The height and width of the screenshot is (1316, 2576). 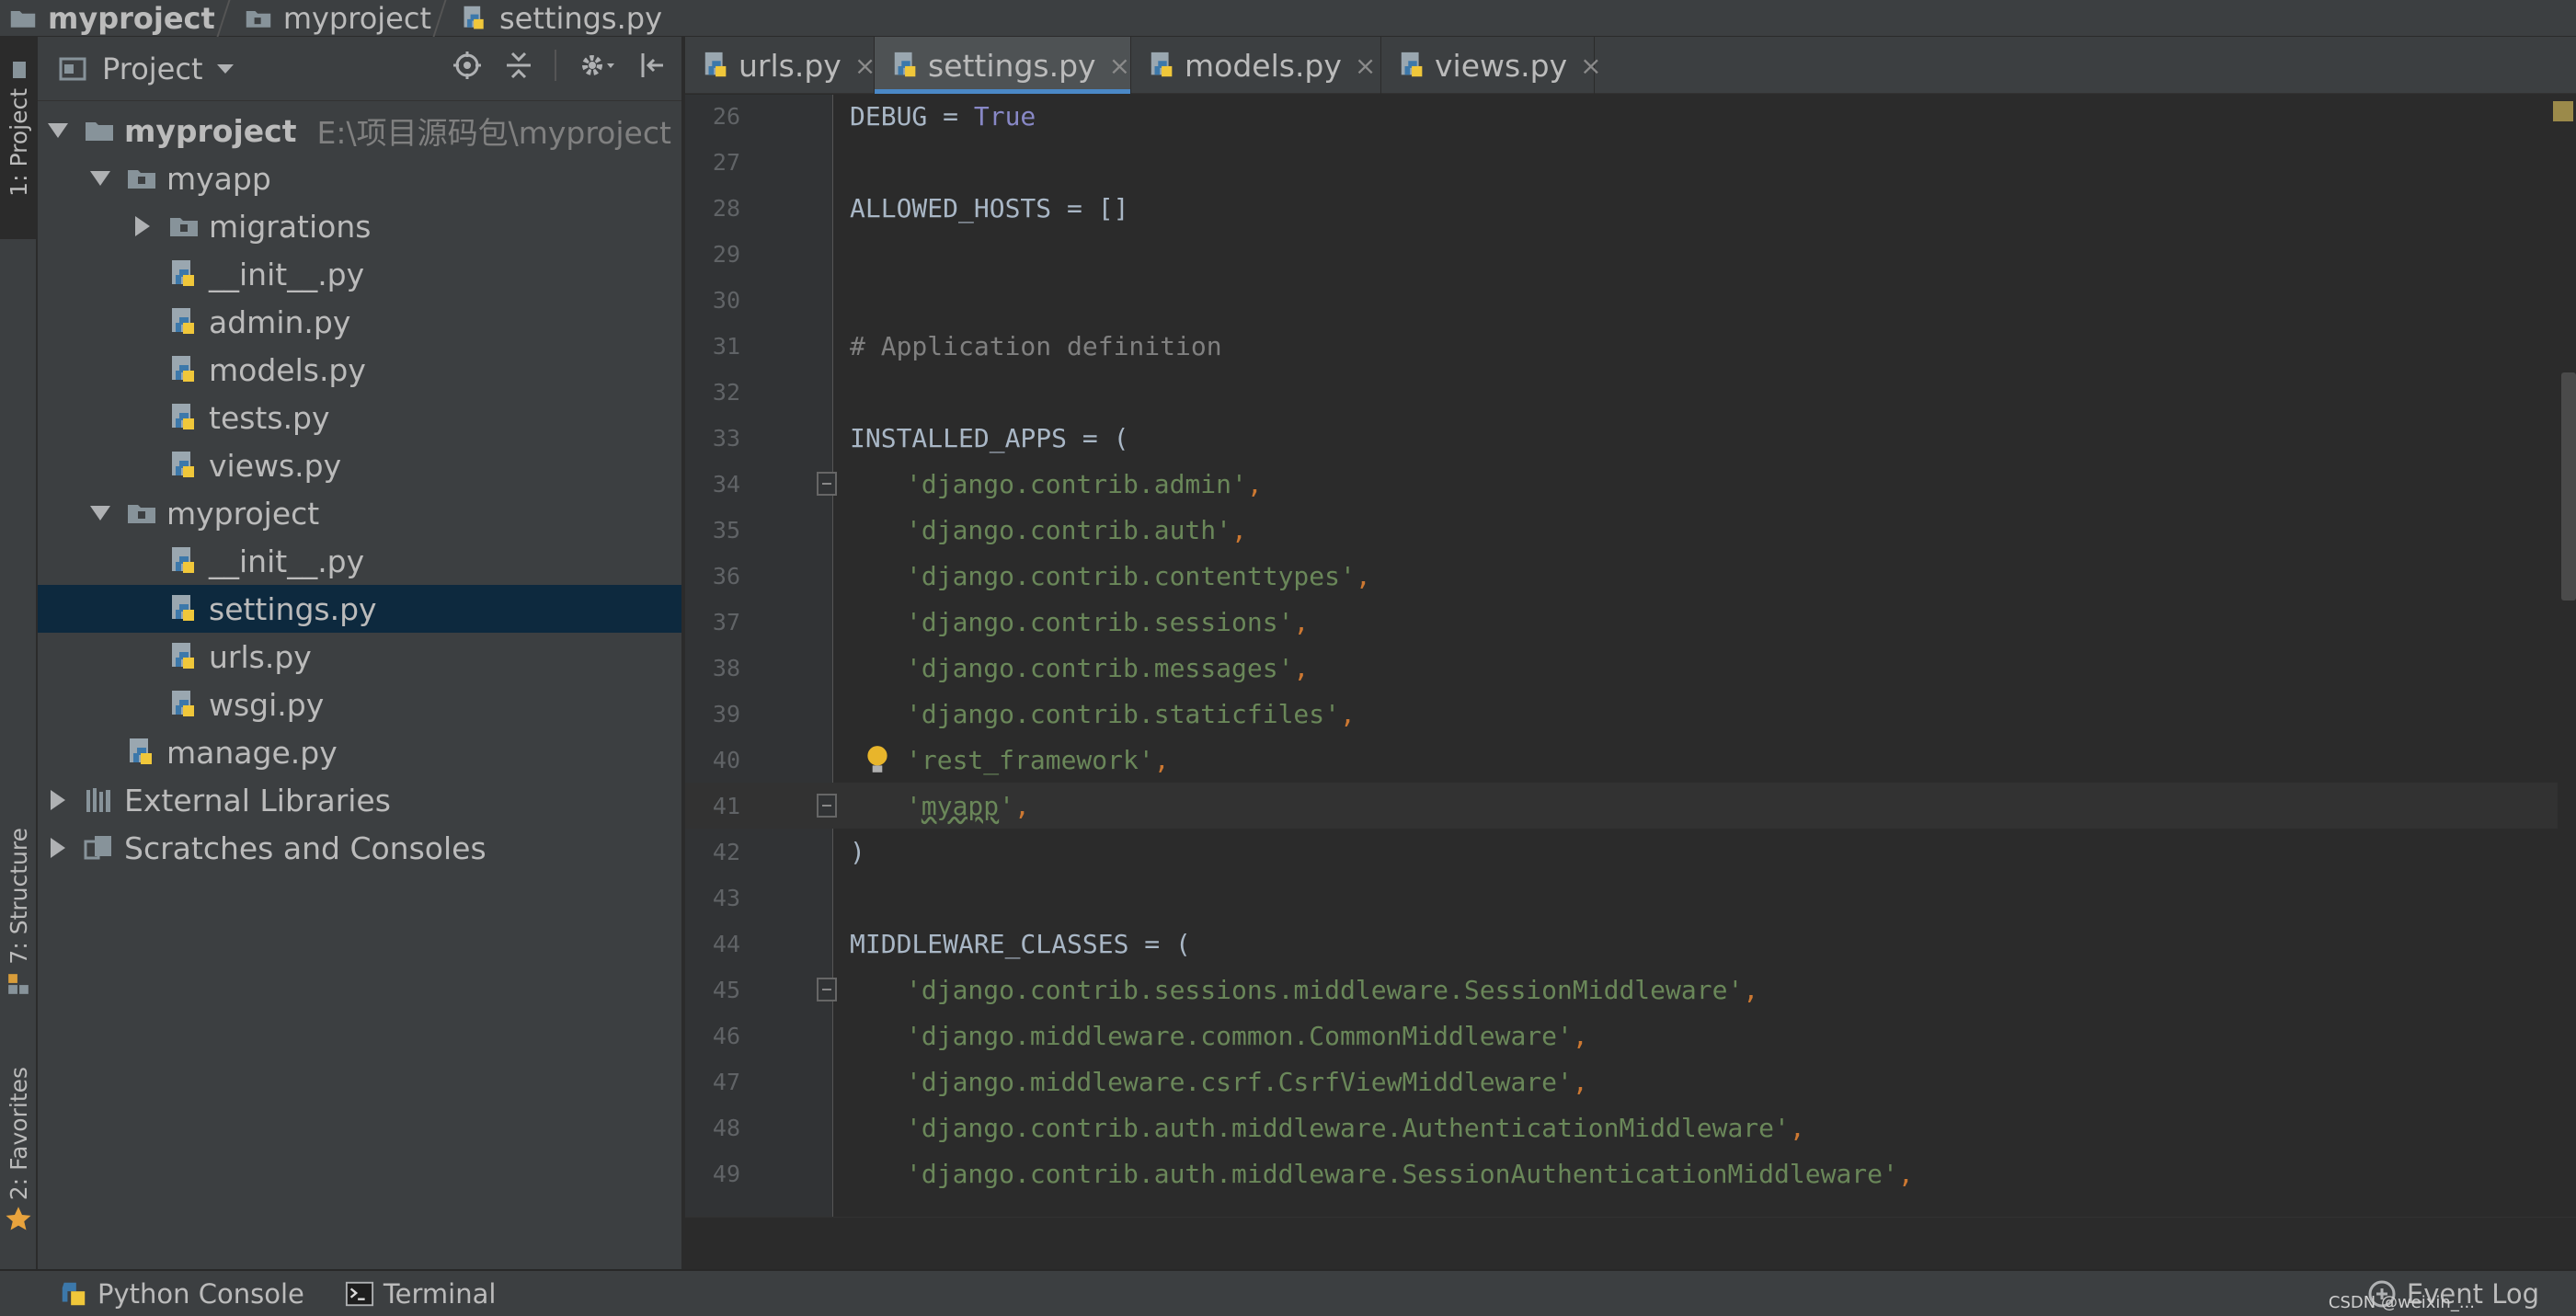 What do you see at coordinates (1630, 622) in the screenshot?
I see `code-line: 37 'django.contrib.sessions',` at bounding box center [1630, 622].